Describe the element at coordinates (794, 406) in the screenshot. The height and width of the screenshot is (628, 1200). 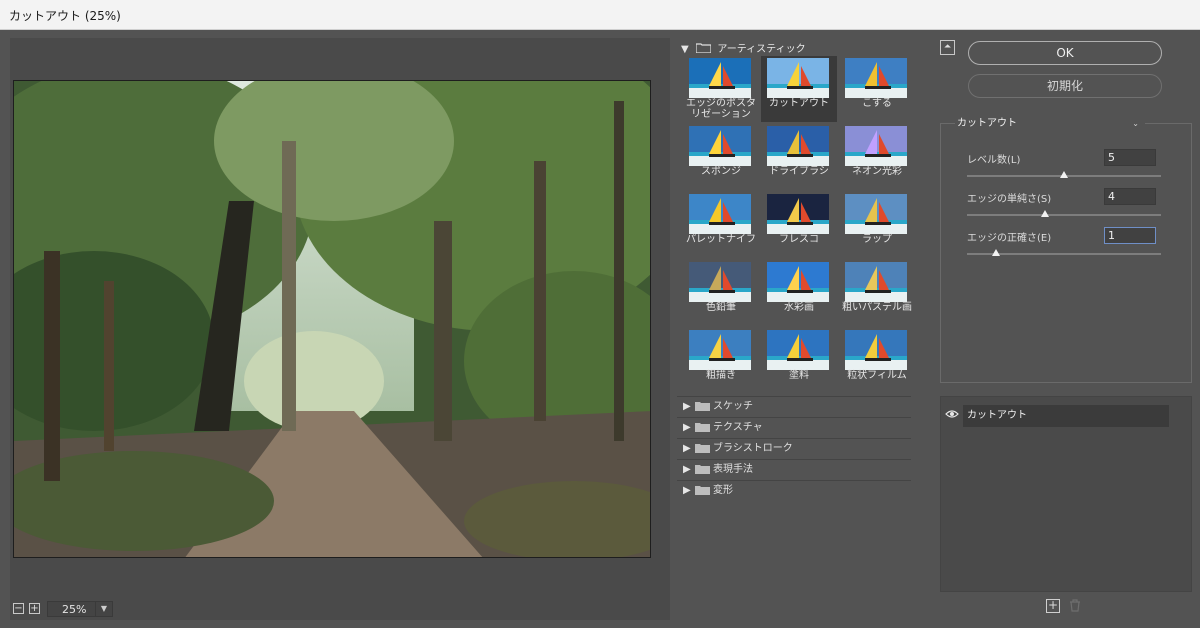
I see `category-row: ▶ スケッチ` at that location.